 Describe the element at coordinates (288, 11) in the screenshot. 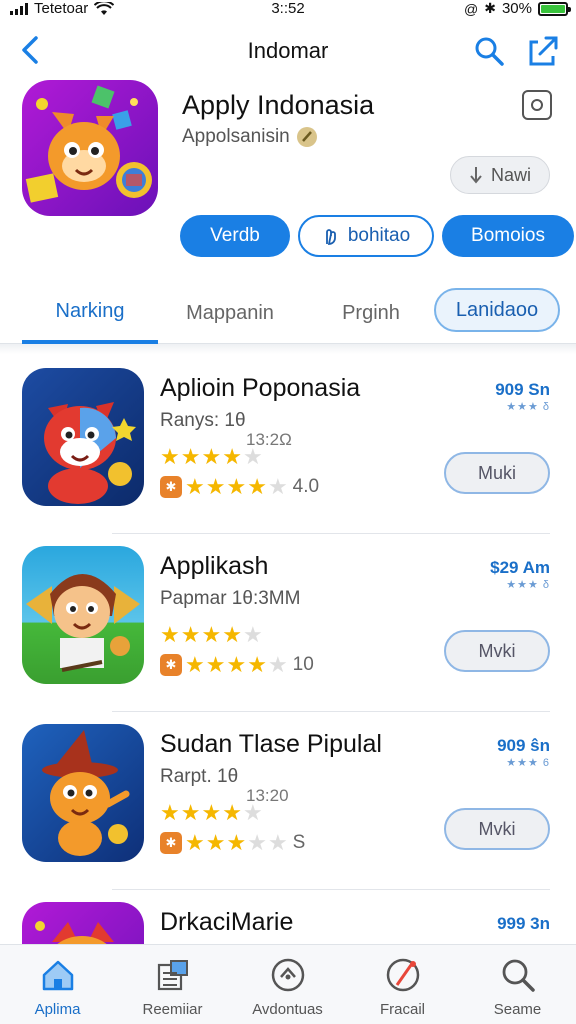

I see `status-bar: Tetetoar 3::52 @ ✱ 30%` at that location.